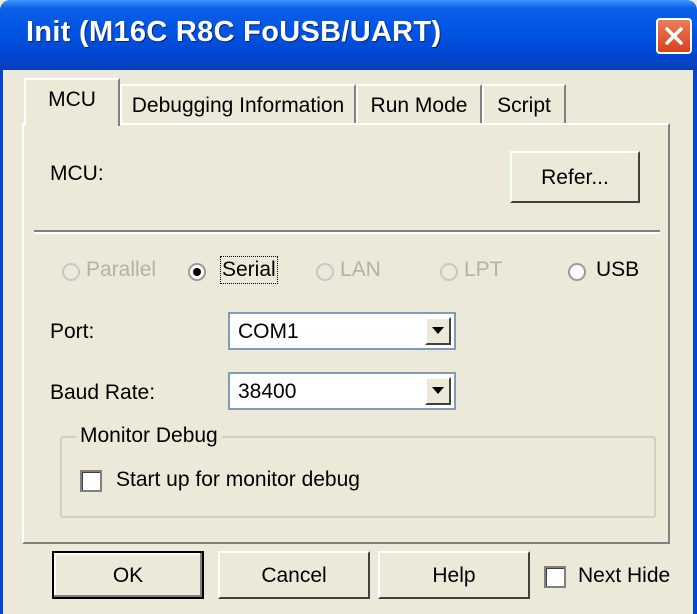  What do you see at coordinates (449, 272) in the screenshot?
I see `radio-lpt` at bounding box center [449, 272].